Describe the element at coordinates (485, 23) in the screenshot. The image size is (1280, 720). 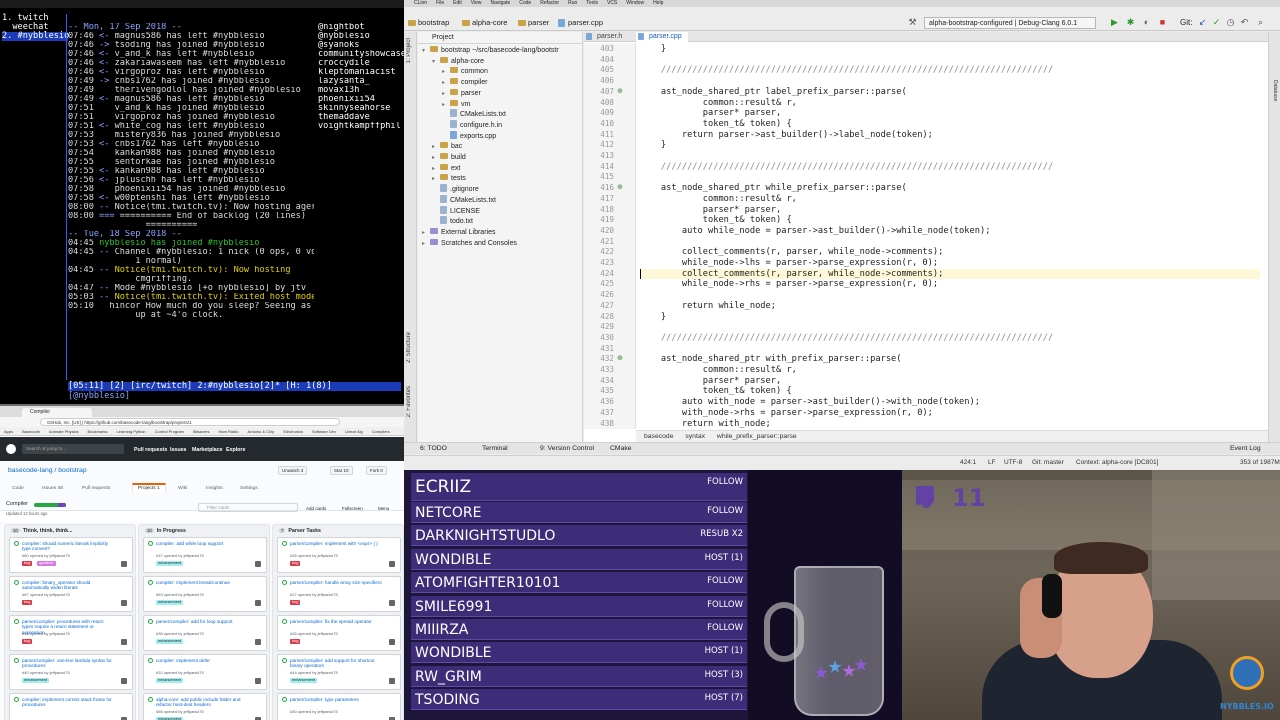
I see `breadcrumb-item: alpha-core` at that location.